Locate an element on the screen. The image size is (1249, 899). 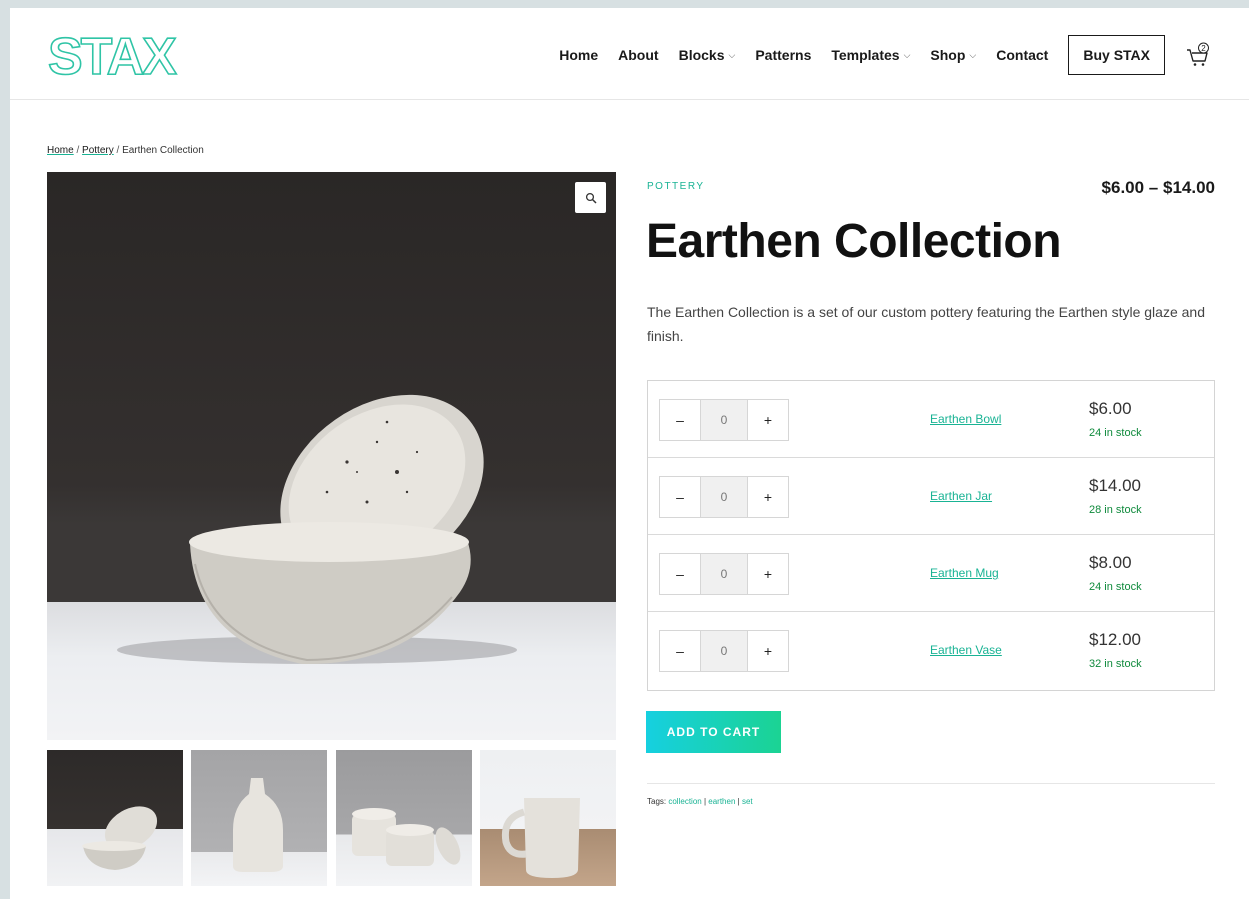
breadcrumb-category: Pottery is located at coordinates (98, 150).